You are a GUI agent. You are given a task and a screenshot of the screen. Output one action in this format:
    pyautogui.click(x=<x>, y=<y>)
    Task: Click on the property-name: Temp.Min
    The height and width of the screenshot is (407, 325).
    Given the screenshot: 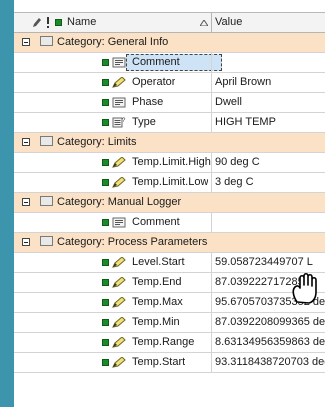 What is the action you would take?
    pyautogui.click(x=156, y=322)
    